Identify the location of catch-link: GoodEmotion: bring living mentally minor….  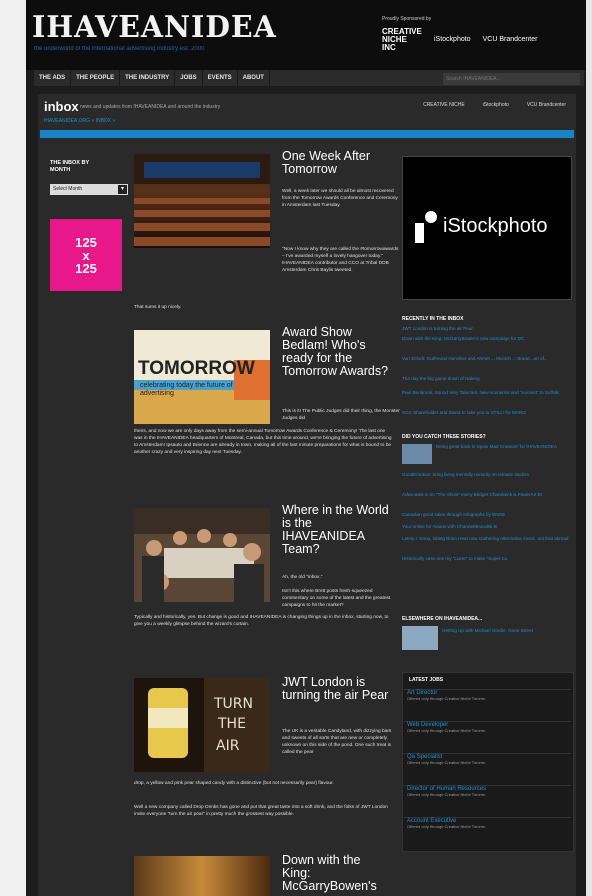
(486, 475).